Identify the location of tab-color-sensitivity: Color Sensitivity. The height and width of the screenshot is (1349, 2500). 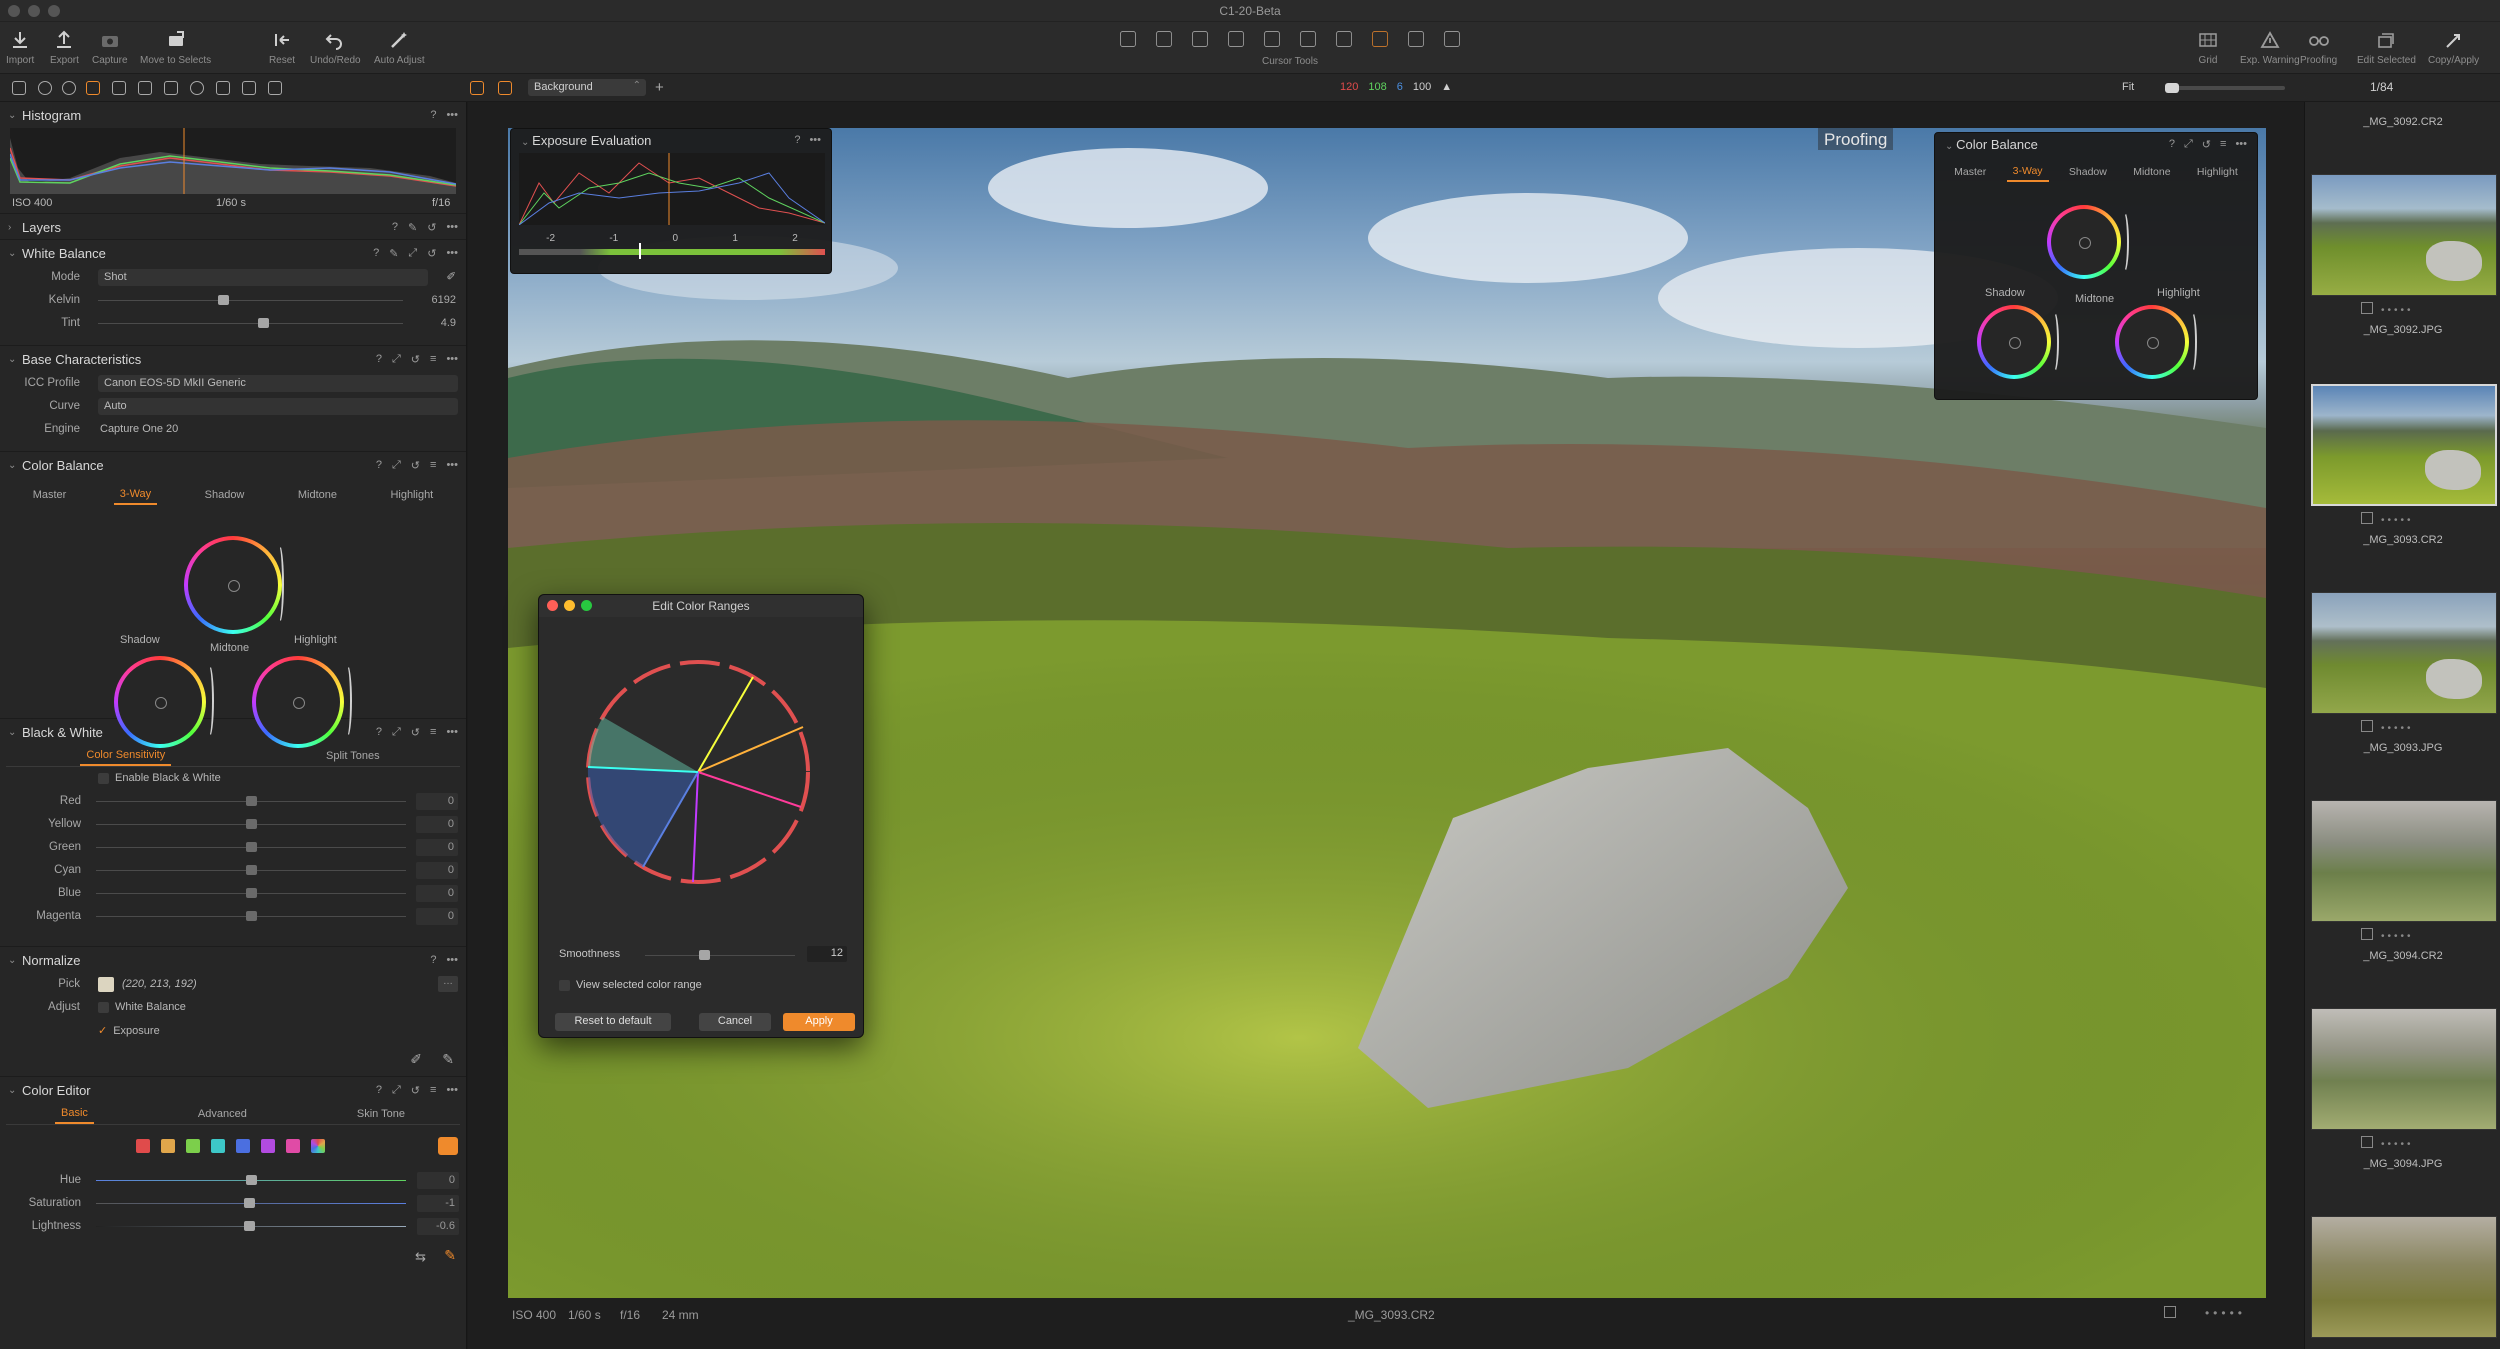
(126, 756).